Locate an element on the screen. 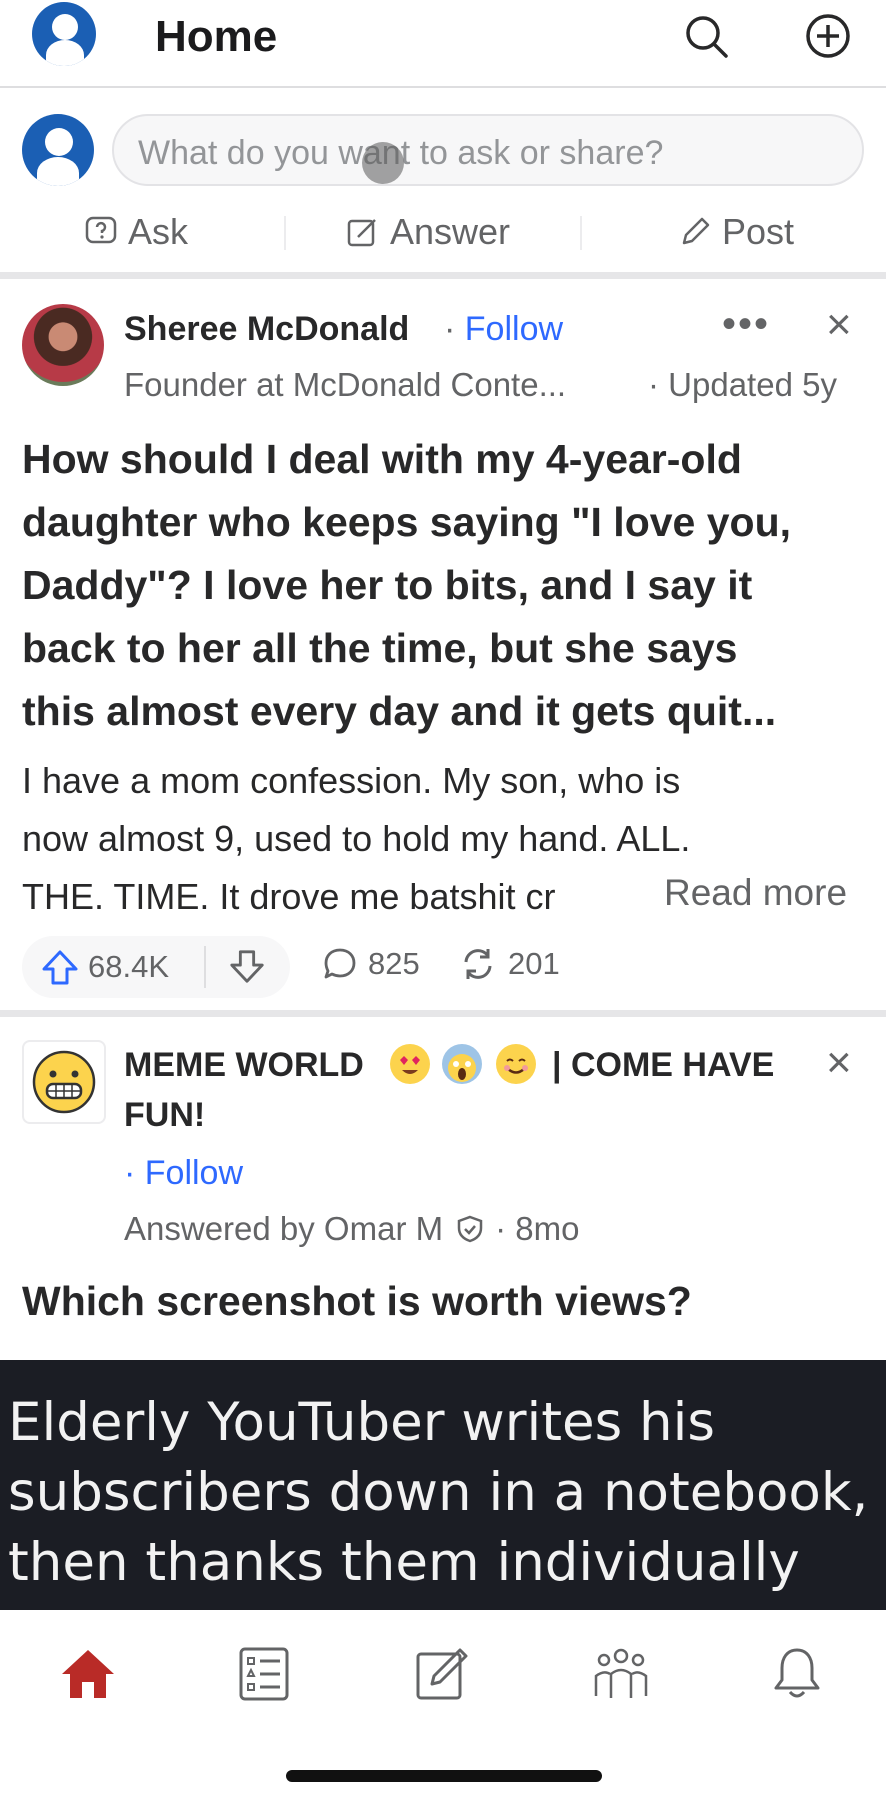  upvote-arrow-icon is located at coordinates (60, 967).